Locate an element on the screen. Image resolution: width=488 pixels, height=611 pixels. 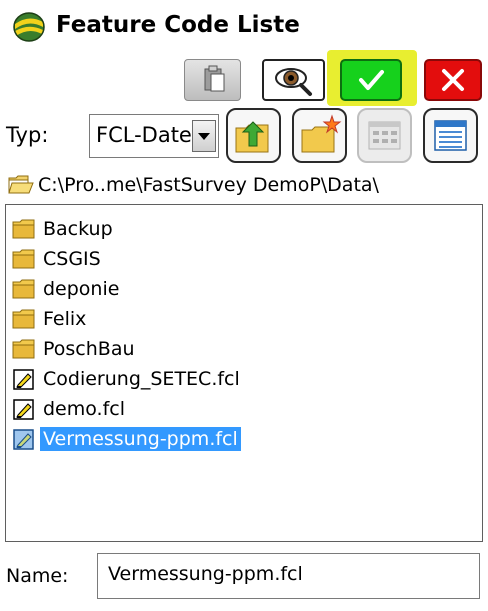
details-view-button is located at coordinates (450, 135).